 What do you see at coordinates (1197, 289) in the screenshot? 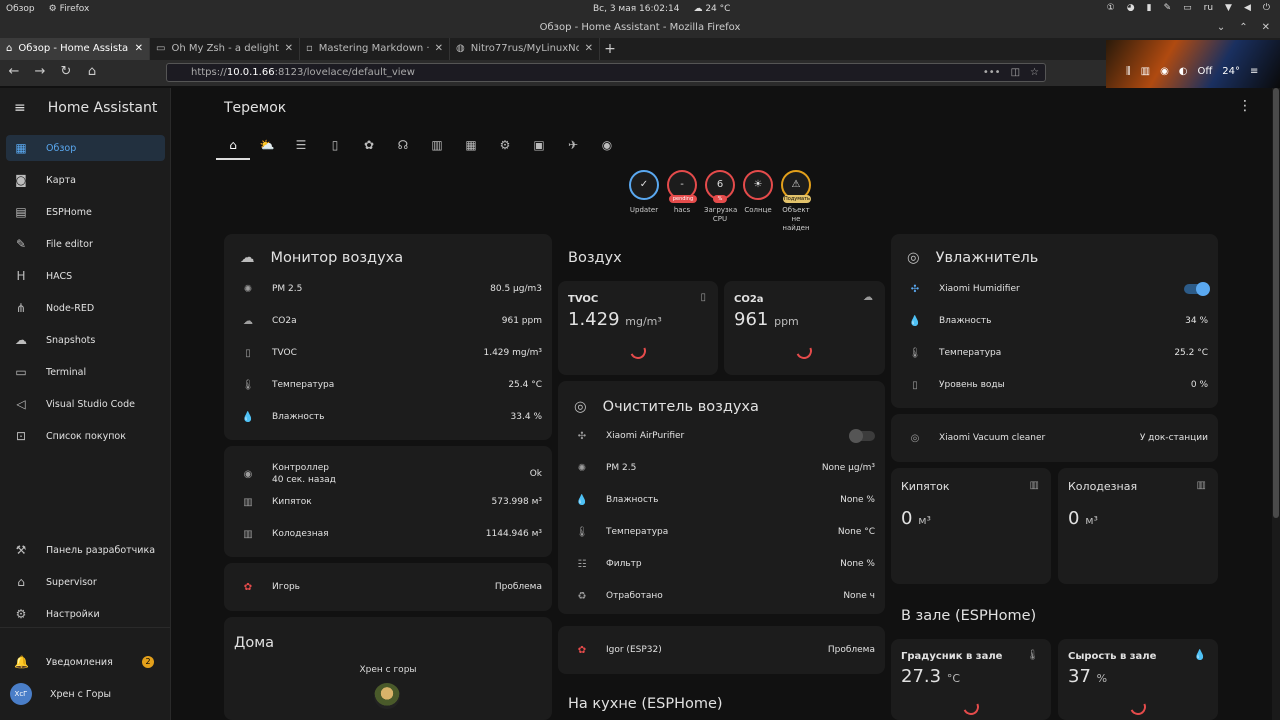
I see `humidifier-toggle` at bounding box center [1197, 289].